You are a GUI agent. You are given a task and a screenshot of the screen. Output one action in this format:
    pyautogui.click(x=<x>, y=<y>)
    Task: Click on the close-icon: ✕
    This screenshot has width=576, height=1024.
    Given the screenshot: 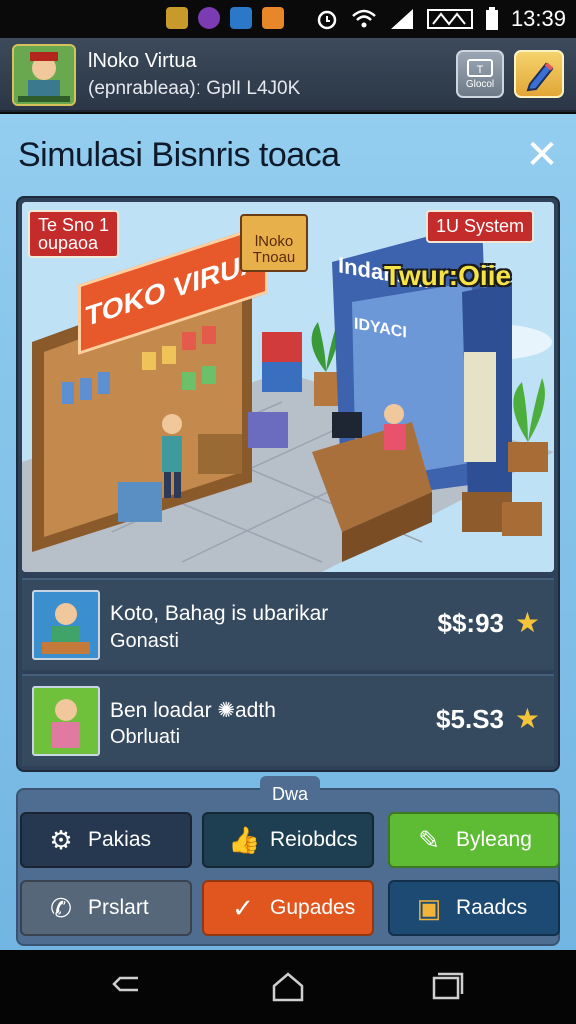 What is the action you would take?
    pyautogui.click(x=542, y=155)
    